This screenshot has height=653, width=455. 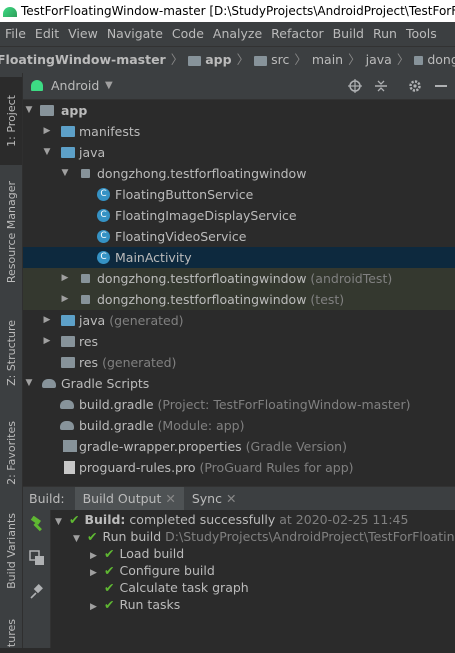 What do you see at coordinates (184, 587) in the screenshot?
I see `build-row-label: Calculate task graph` at bounding box center [184, 587].